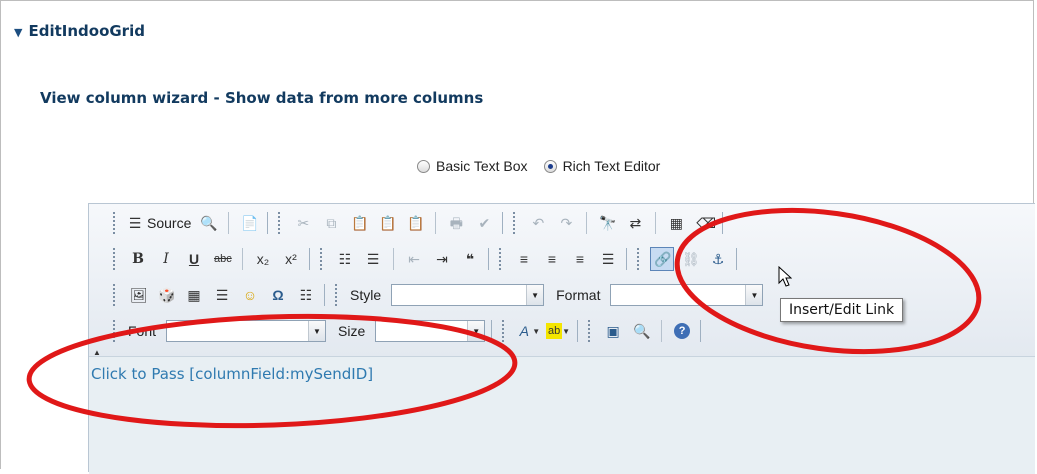  I want to click on remove-format-button: ⌫, so click(704, 223).